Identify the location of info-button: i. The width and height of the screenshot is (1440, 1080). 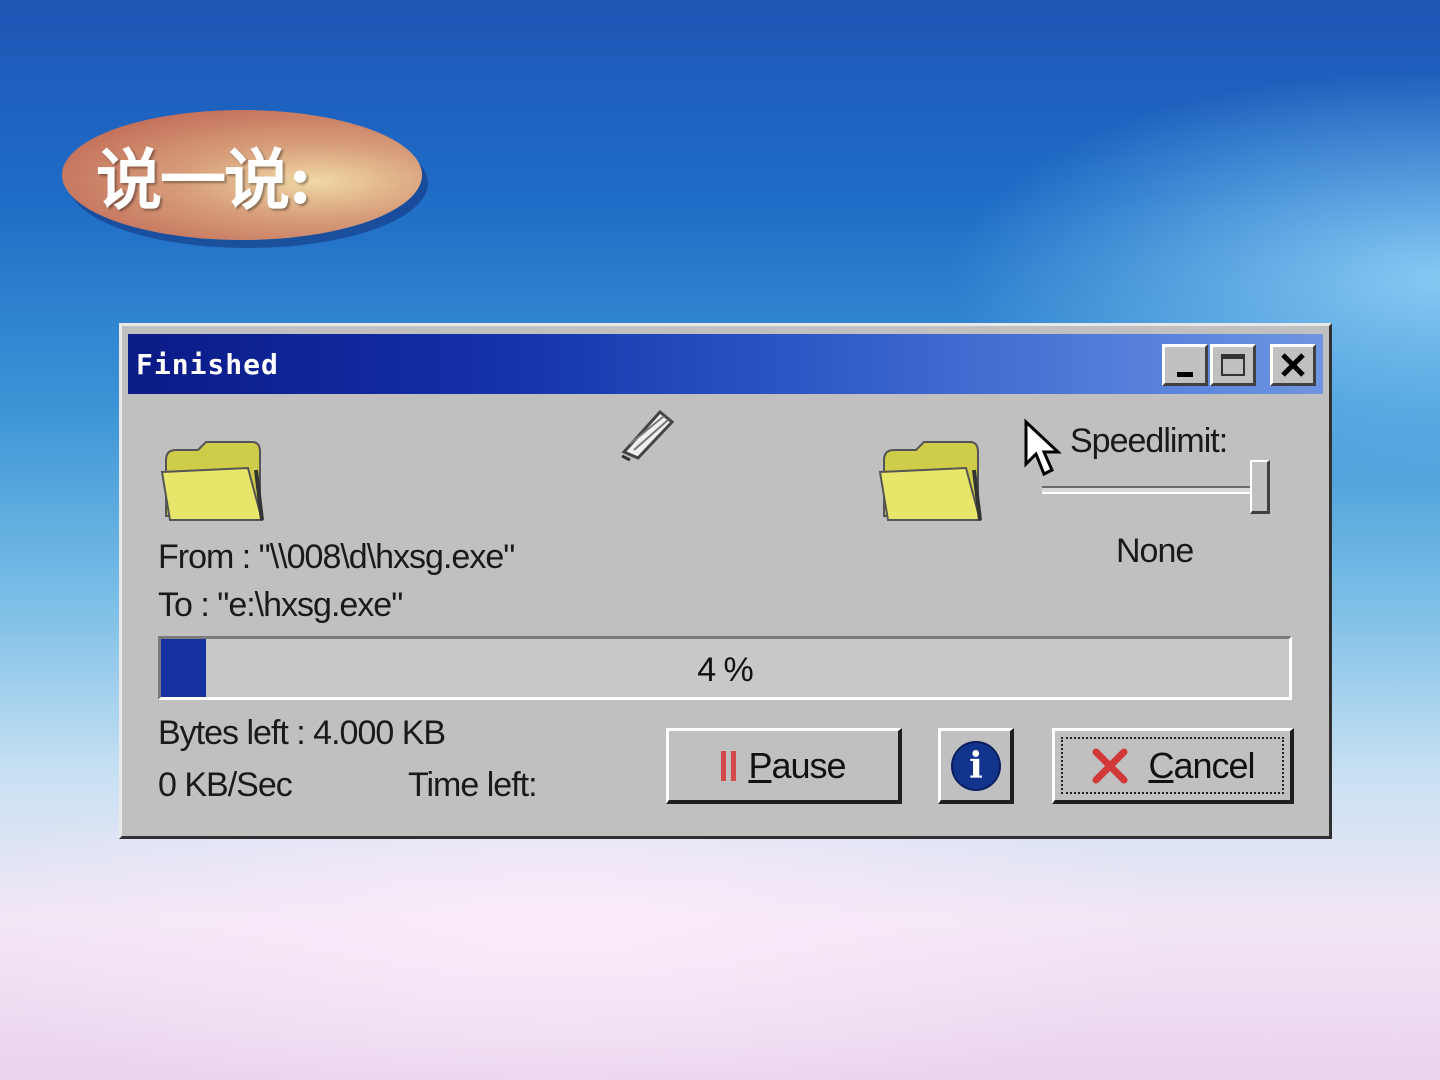
(976, 766).